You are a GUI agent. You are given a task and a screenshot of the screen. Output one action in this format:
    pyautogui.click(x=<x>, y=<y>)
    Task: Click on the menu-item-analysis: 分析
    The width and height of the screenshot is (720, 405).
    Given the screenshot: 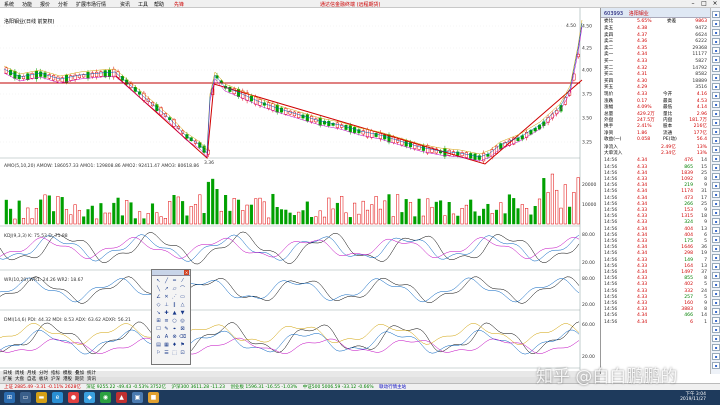 What is the action you would take?
    pyautogui.click(x=63, y=4)
    